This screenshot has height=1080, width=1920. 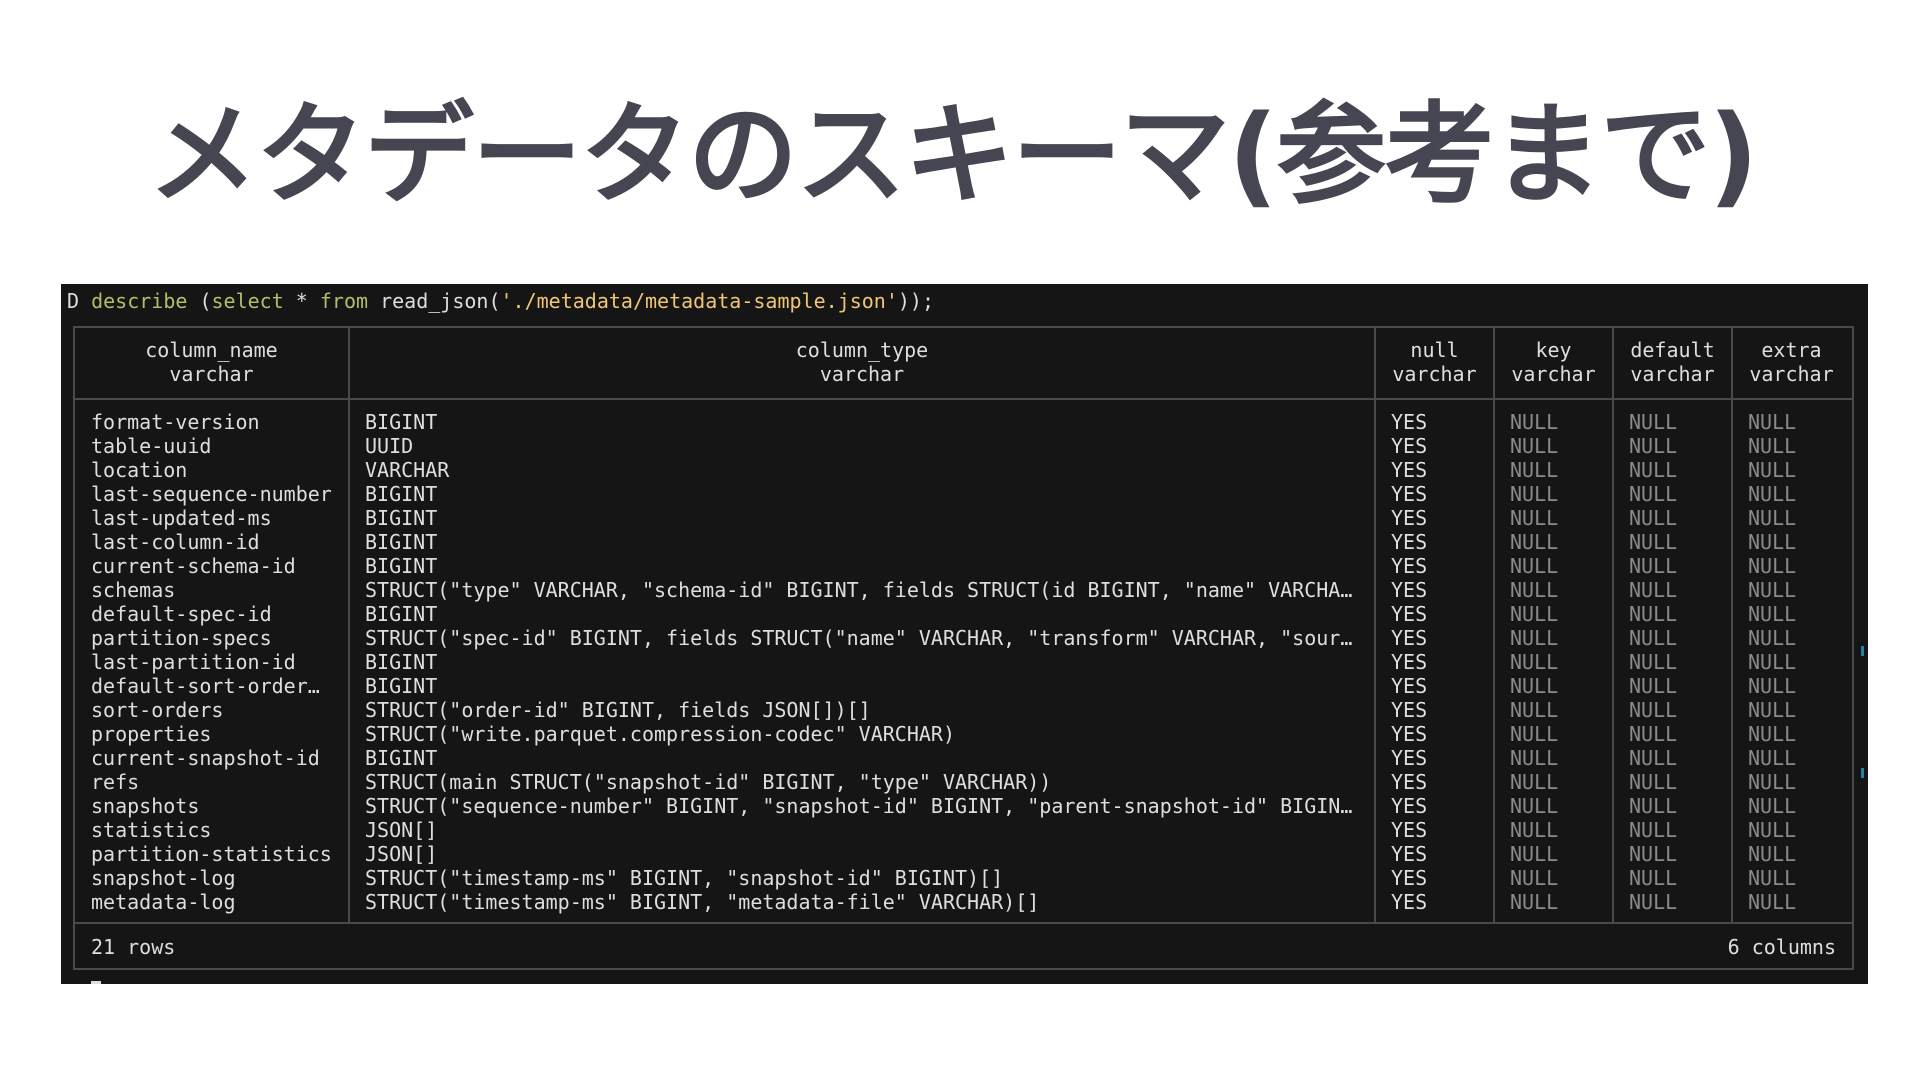 What do you see at coordinates (211, 854) in the screenshot?
I see `table-cell: partition-statistics` at bounding box center [211, 854].